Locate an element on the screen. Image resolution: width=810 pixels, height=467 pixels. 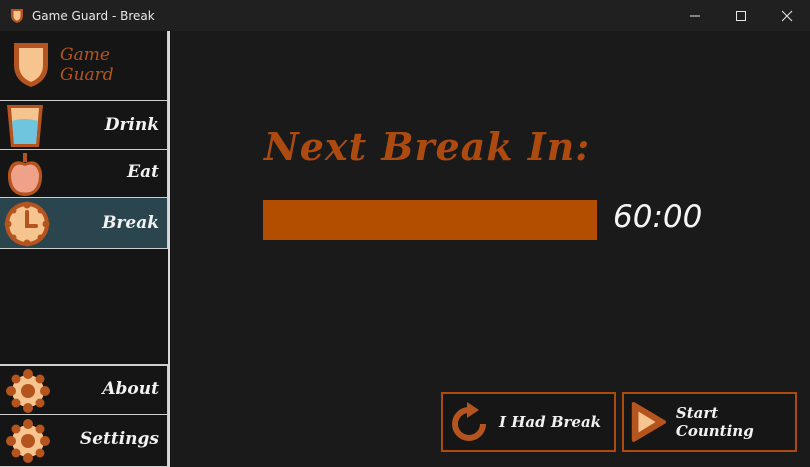
sidebar-item-break: Break is located at coordinates (84, 223).